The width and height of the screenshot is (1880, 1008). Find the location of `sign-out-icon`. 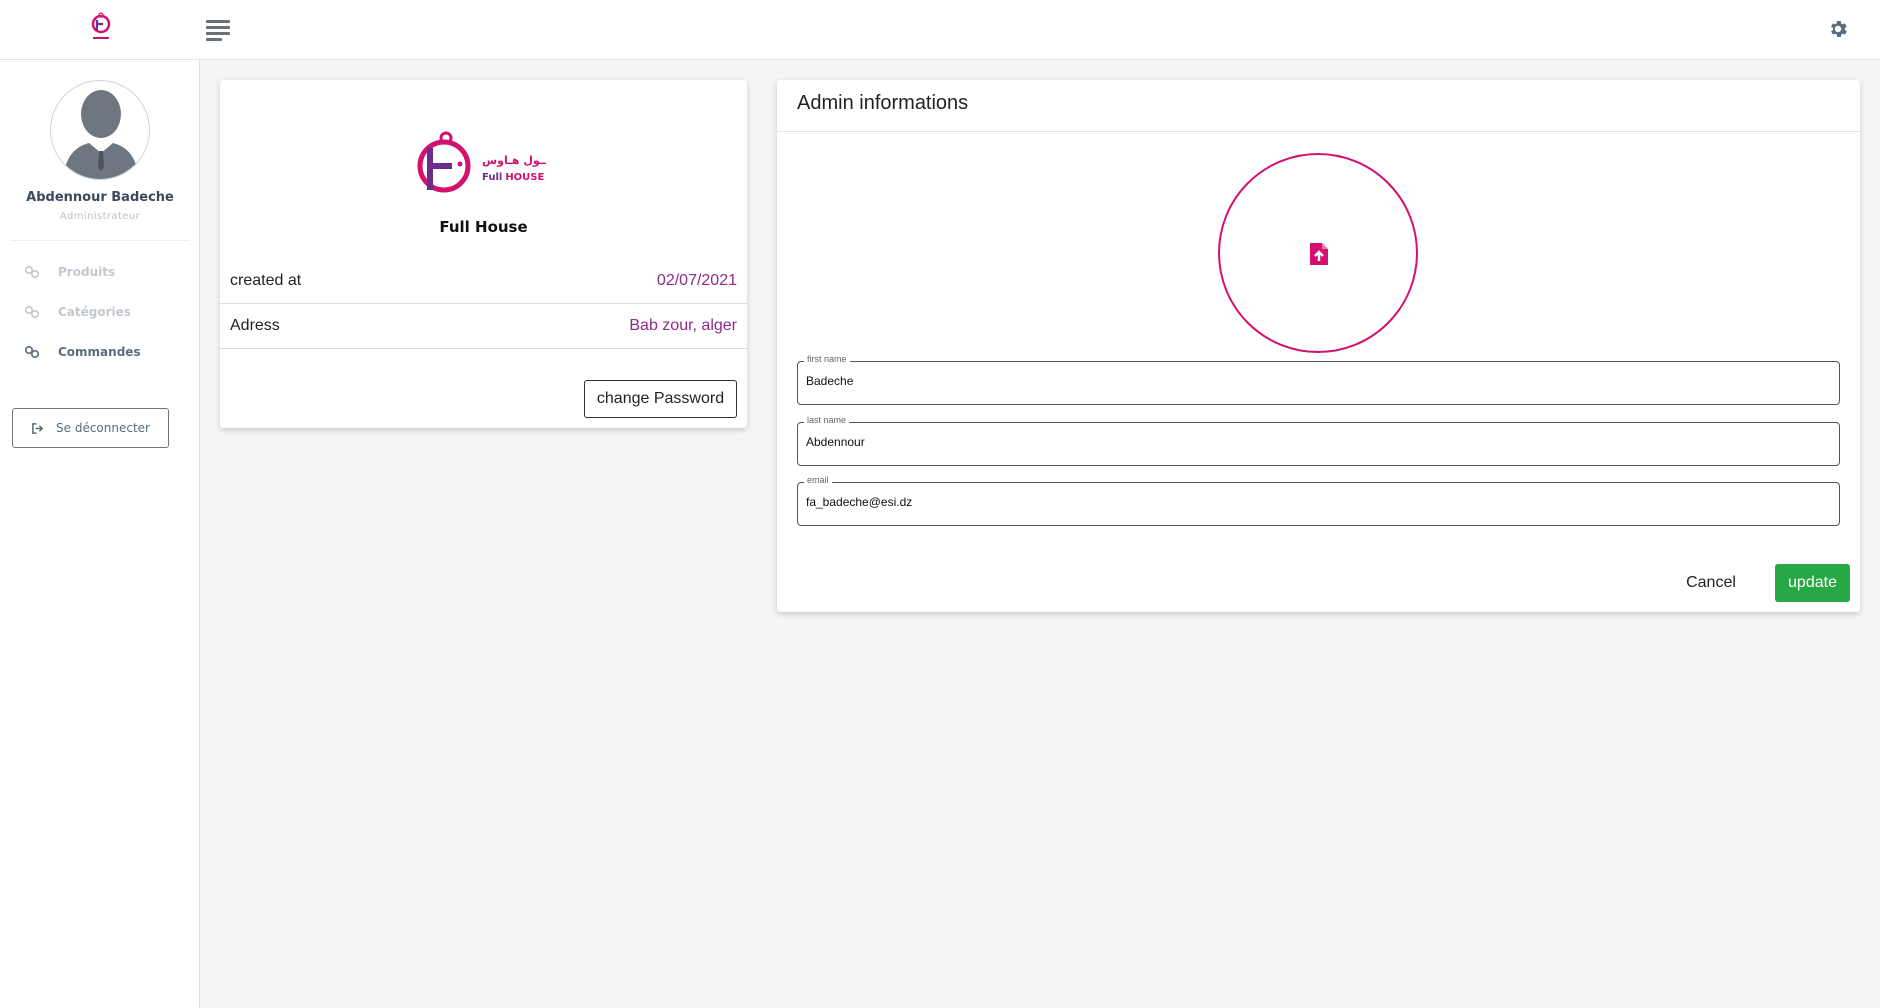

sign-out-icon is located at coordinates (38, 428).